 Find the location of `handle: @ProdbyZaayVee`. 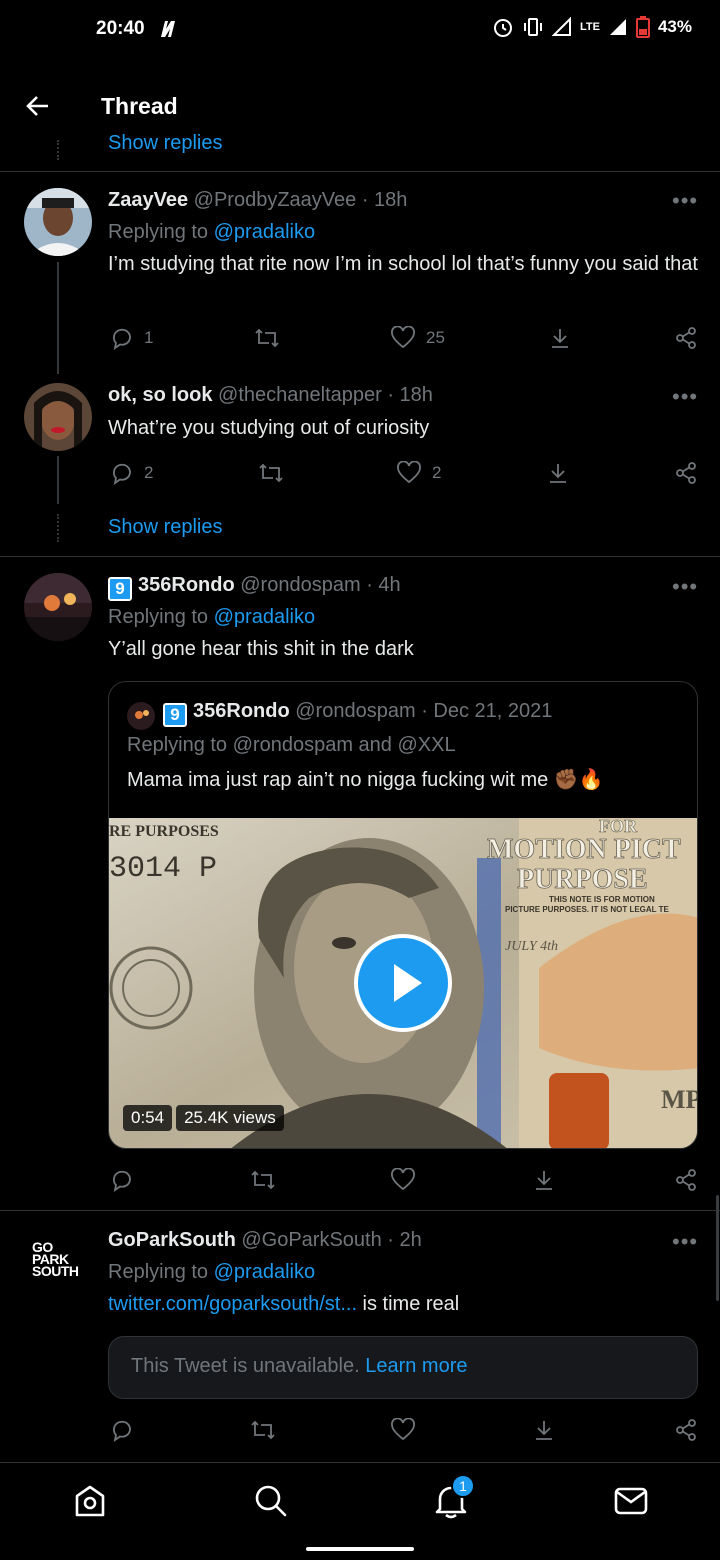

handle: @ProdbyZaayVee is located at coordinates (275, 200).